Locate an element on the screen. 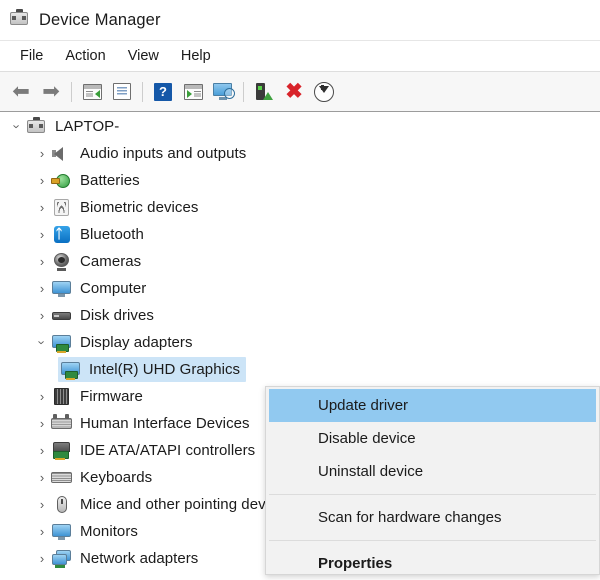 The width and height of the screenshot is (600, 580). tree-item-label: Firmware is located at coordinates (111, 396).